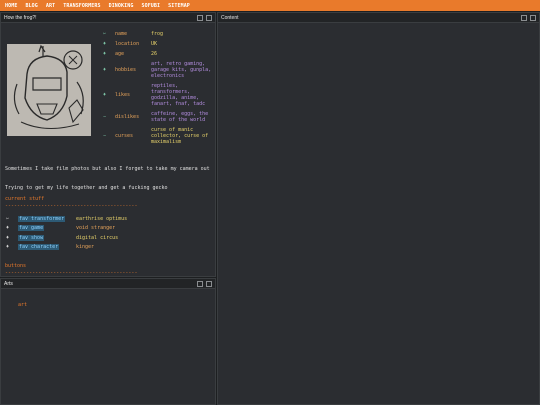 This screenshot has width=540, height=405. I want to click on arts-window-titlebar: Arts, so click(108, 284).